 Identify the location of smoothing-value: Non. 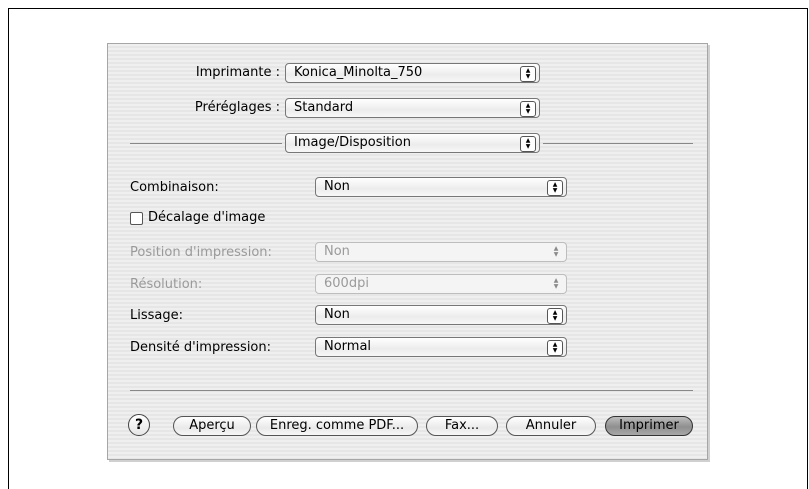
(337, 314).